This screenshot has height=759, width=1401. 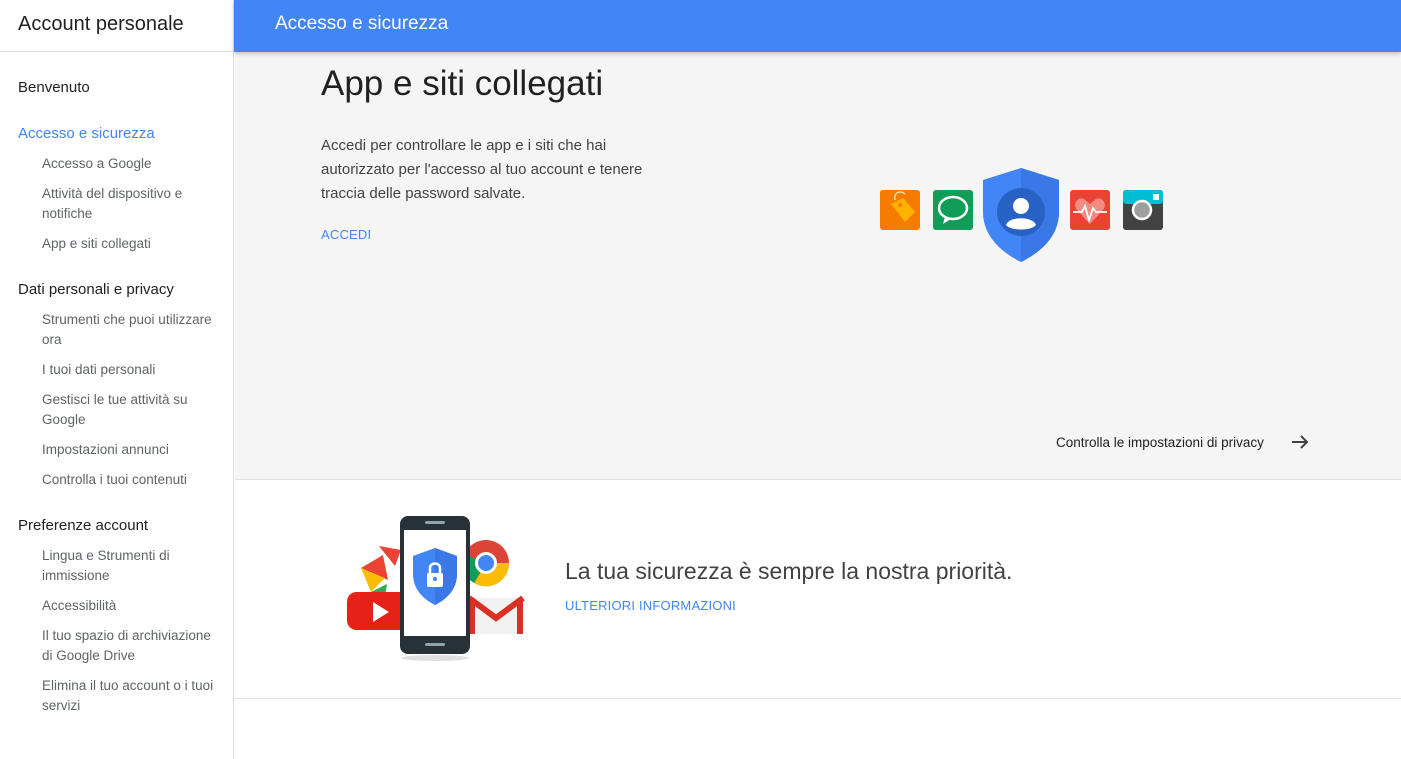 What do you see at coordinates (116, 134) in the screenshot?
I see `sidebar-item-accesso-sicurezza: Accesso e sicurezza` at bounding box center [116, 134].